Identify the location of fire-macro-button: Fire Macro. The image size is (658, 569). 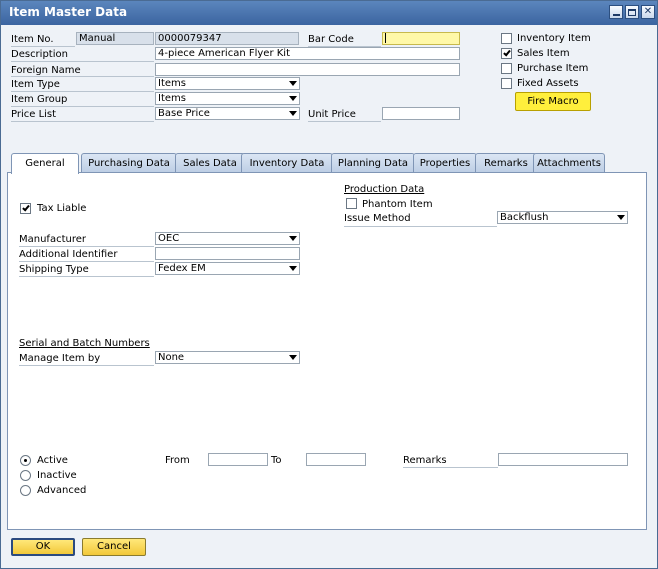
(553, 101).